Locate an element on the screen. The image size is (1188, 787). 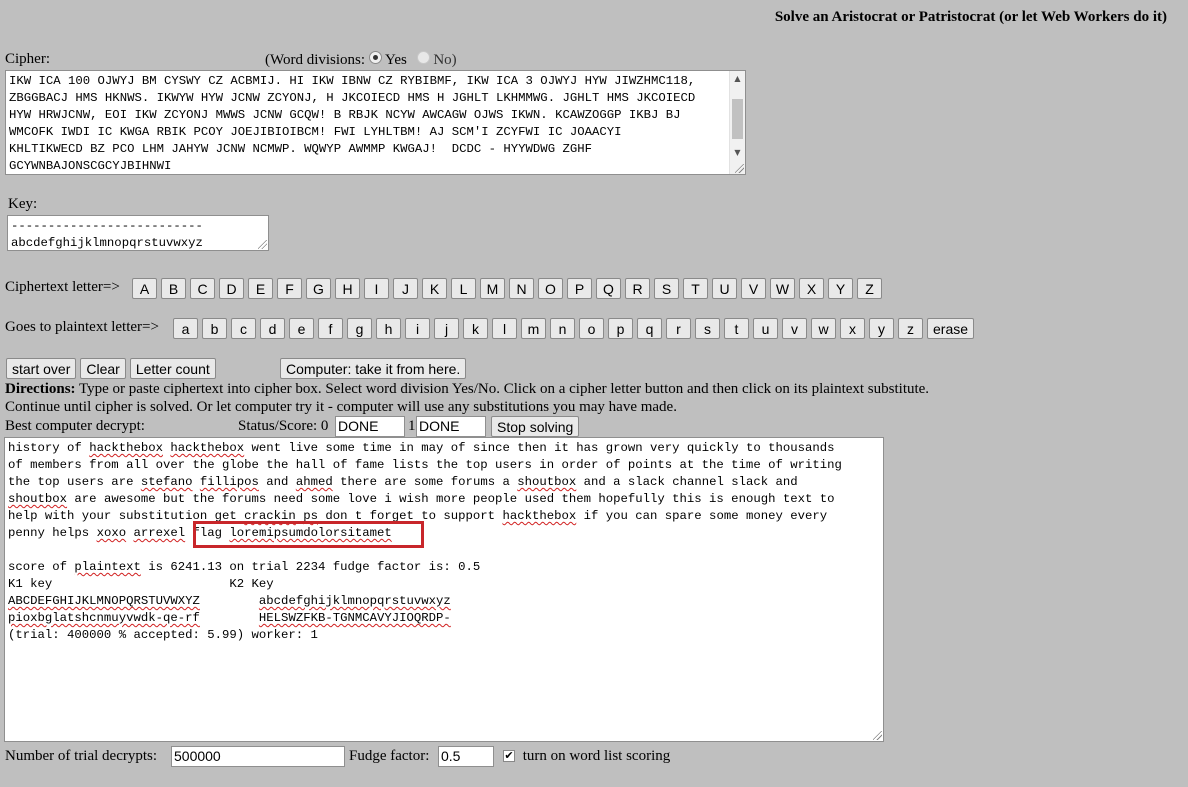
output-text: if you can spare some money every is located at coordinates (702, 516).